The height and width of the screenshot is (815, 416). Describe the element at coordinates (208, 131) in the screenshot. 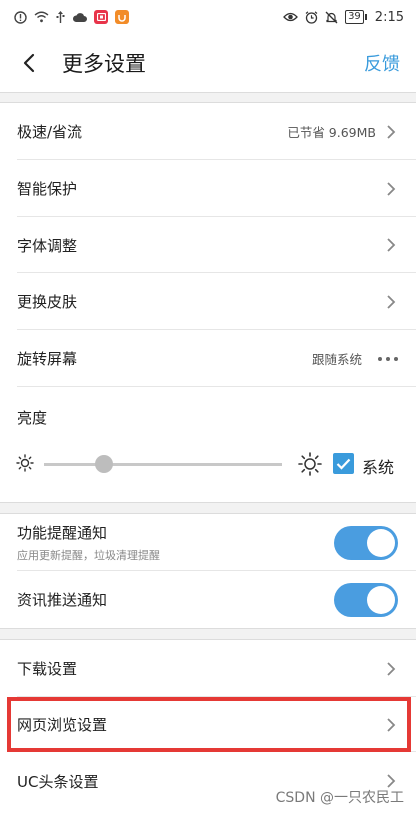

I see `settings-row-speed-mode: 极速/省流 已节省 9.69MB` at that location.